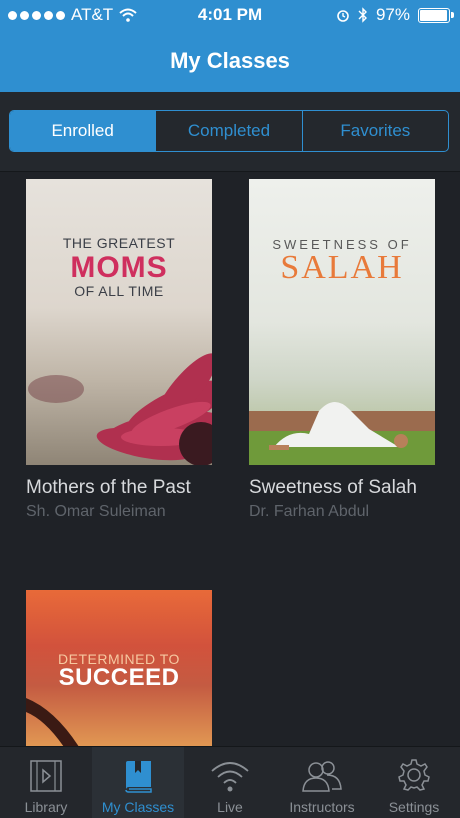  I want to click on class-card: DETERMINED TO SUCCEED, so click(119, 668).